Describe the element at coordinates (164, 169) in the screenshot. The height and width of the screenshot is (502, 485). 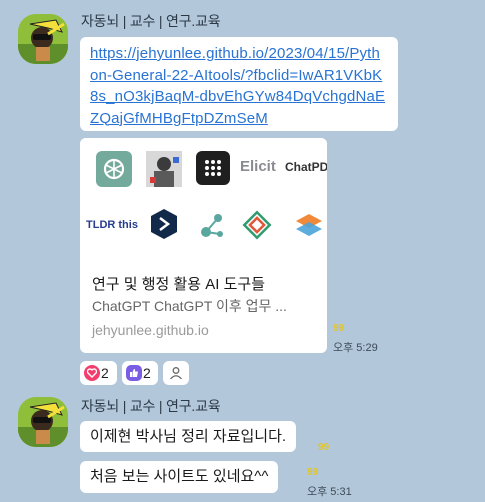
I see `portrait-logo-icon` at that location.